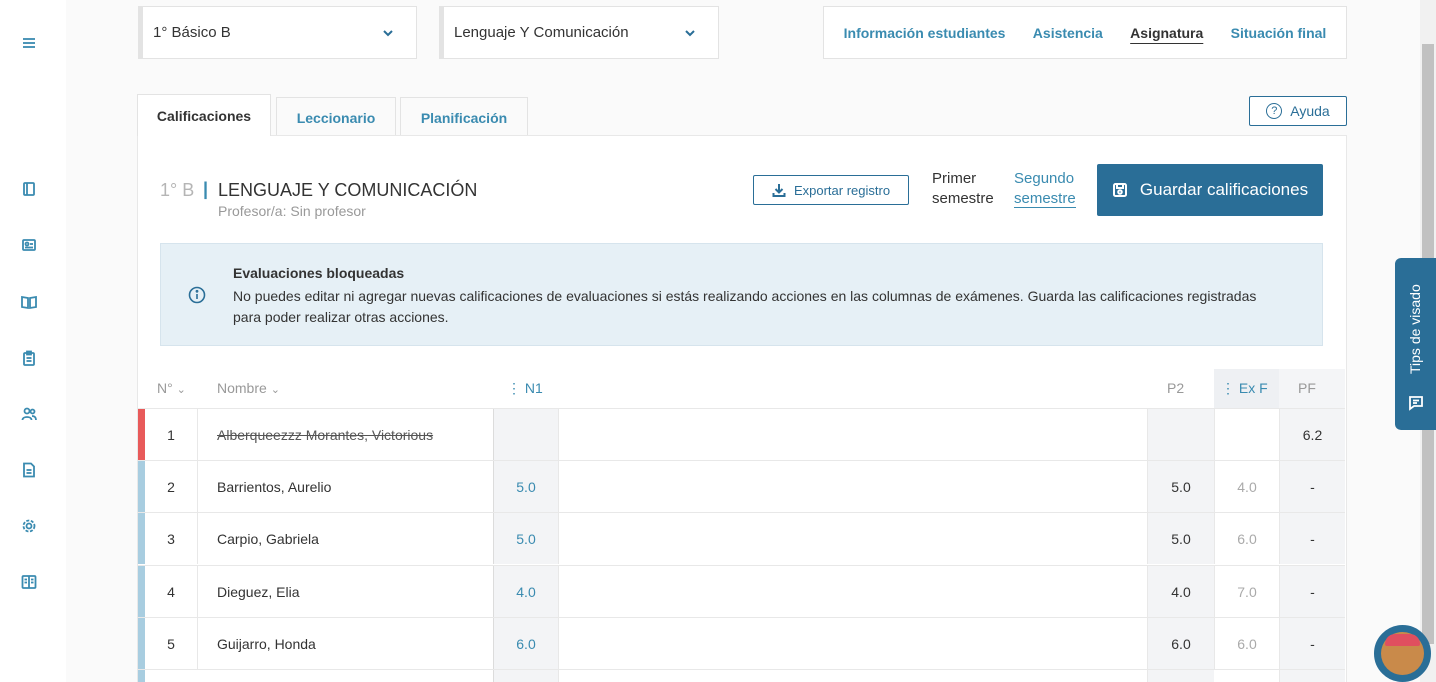  Describe the element at coordinates (1045, 189) in the screenshot. I see `second-semester-toggle: Segundo semestre` at that location.